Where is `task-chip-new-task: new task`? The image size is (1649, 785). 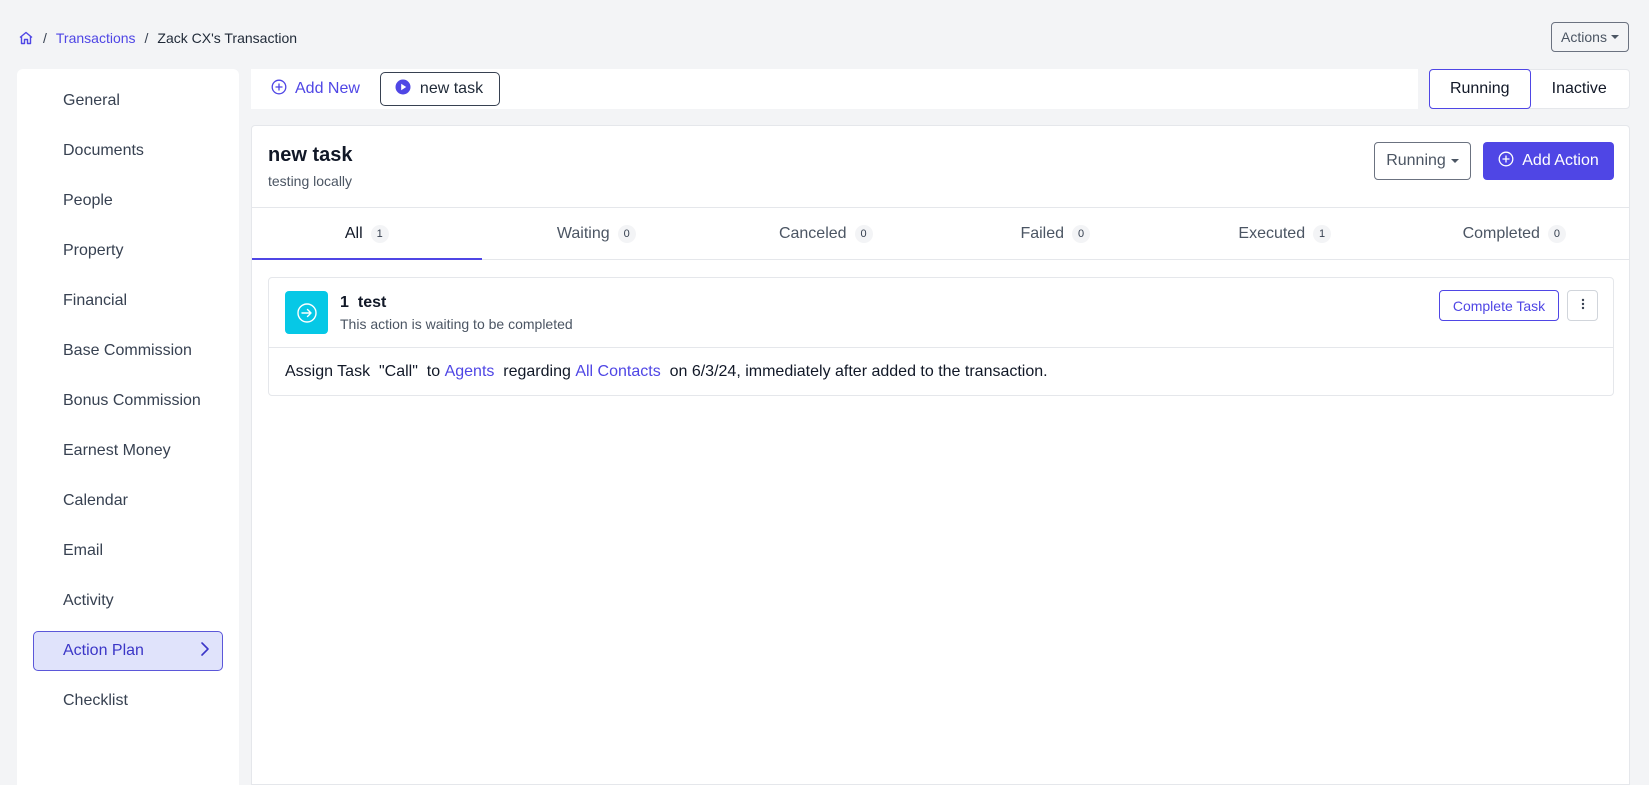
task-chip-new-task: new task is located at coordinates (440, 89).